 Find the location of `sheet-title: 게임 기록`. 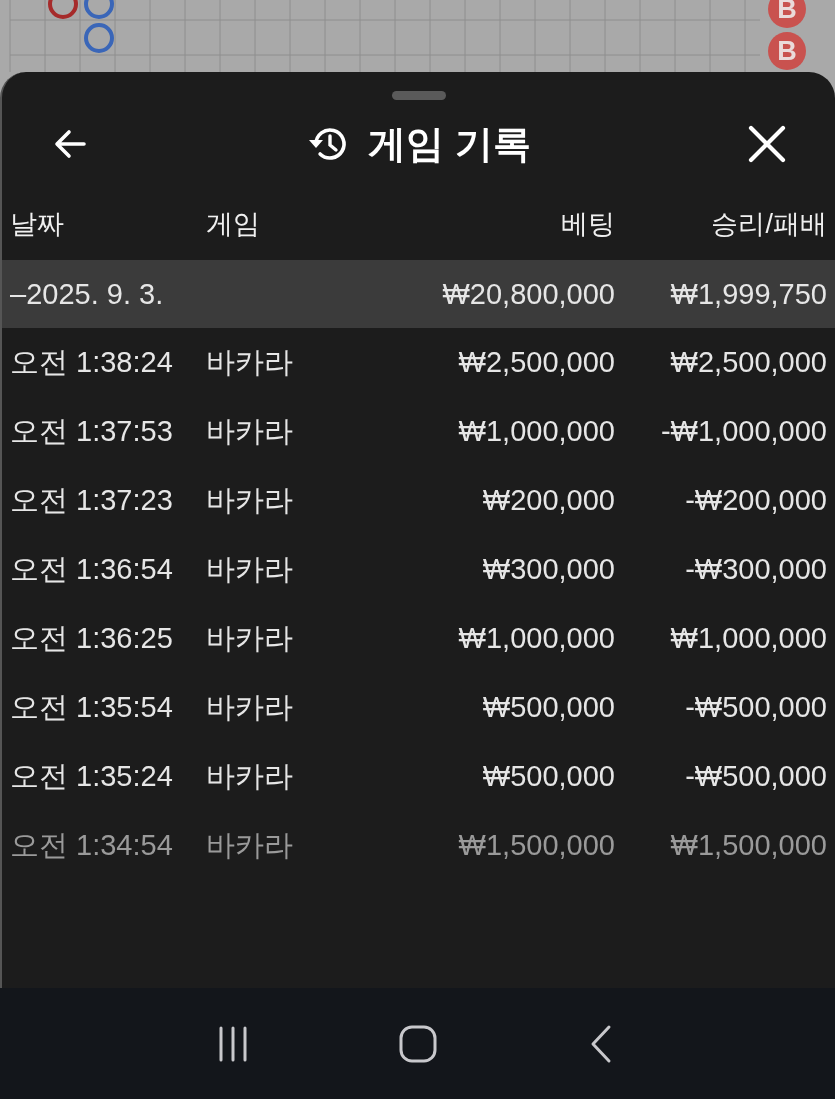

sheet-title: 게임 기록 is located at coordinates (449, 144).